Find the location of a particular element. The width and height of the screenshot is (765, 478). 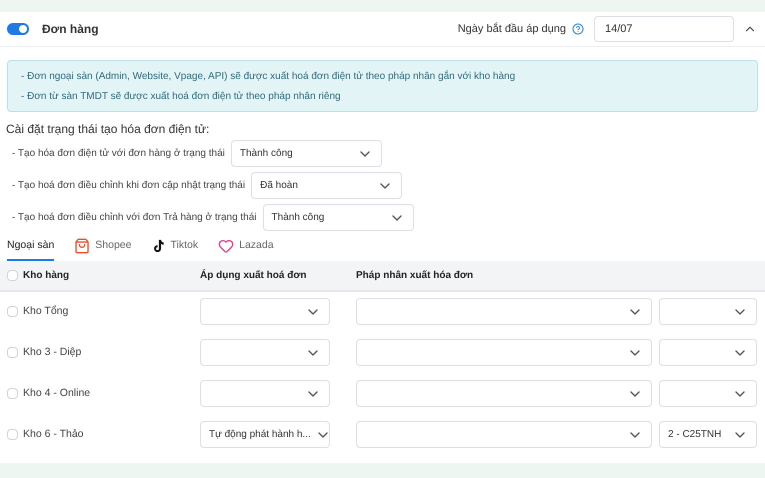

section-title: Đơn hàng is located at coordinates (70, 29).